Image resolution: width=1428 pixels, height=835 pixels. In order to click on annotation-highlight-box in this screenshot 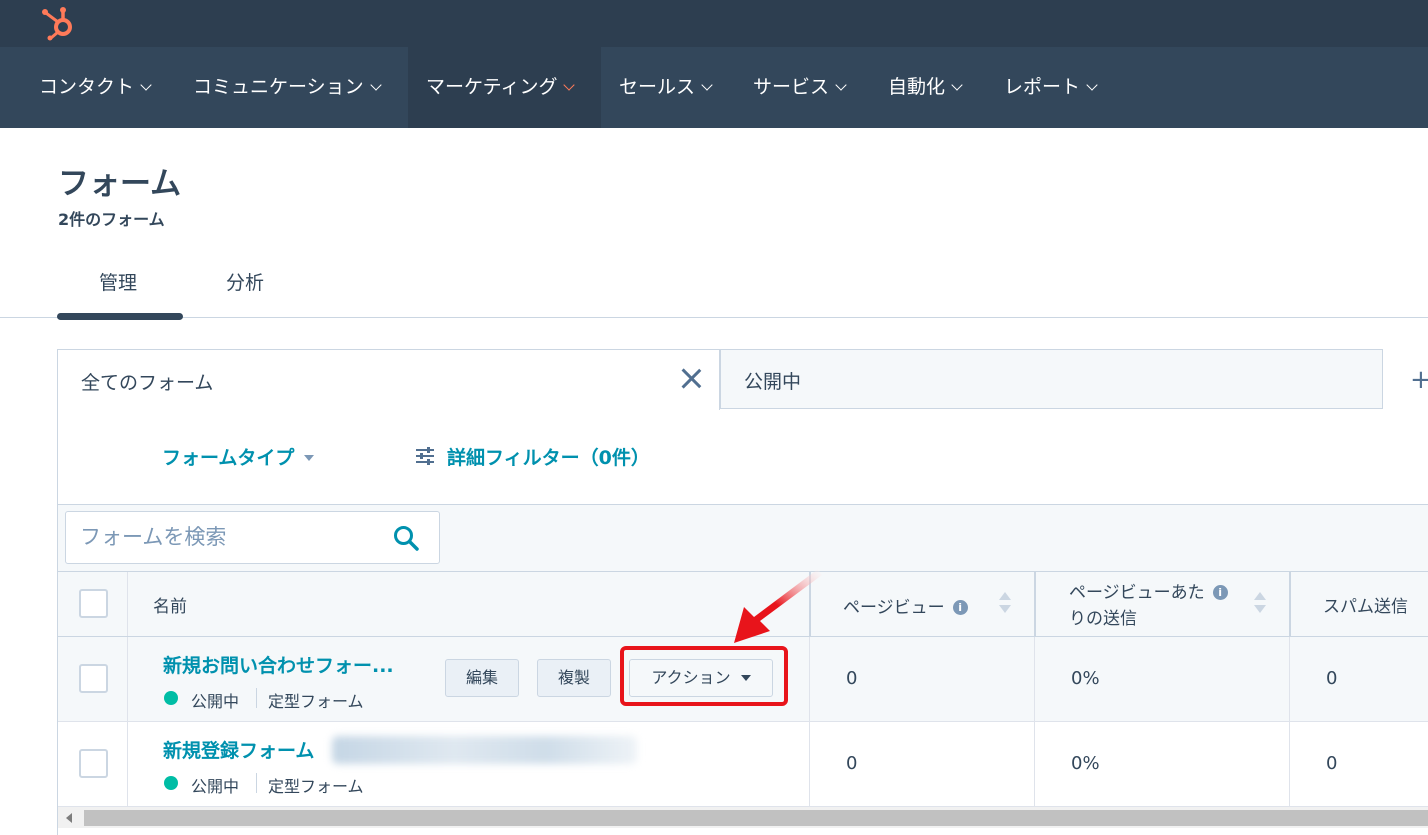, I will do `click(704, 676)`.